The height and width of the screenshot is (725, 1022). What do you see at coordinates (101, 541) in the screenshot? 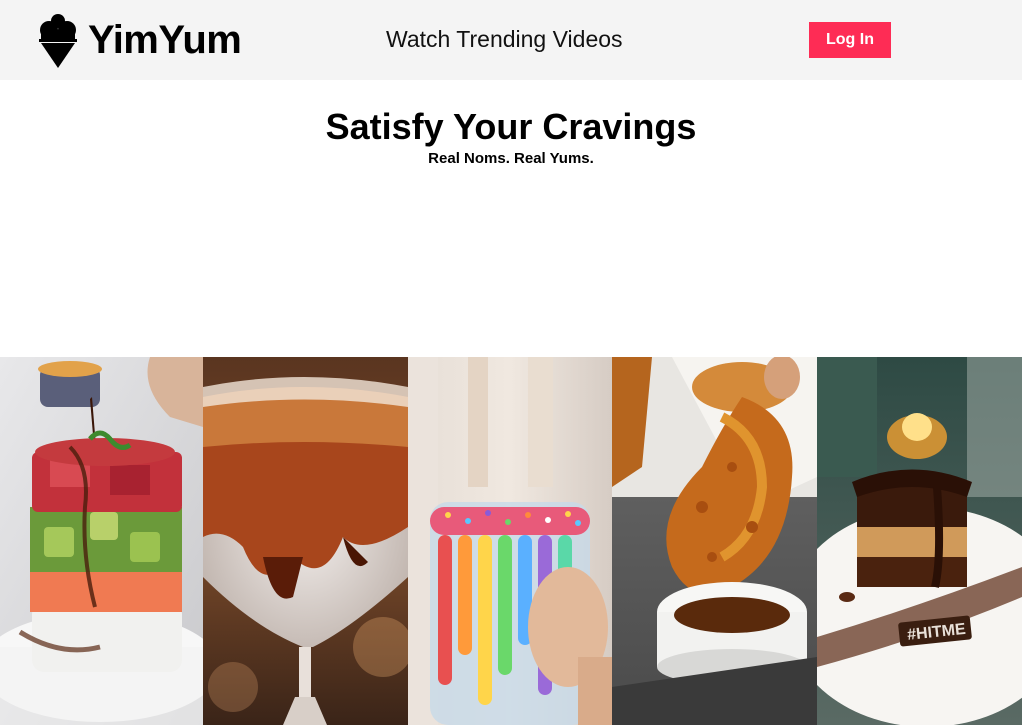
I see `video-thumbnail-poke-tower` at bounding box center [101, 541].